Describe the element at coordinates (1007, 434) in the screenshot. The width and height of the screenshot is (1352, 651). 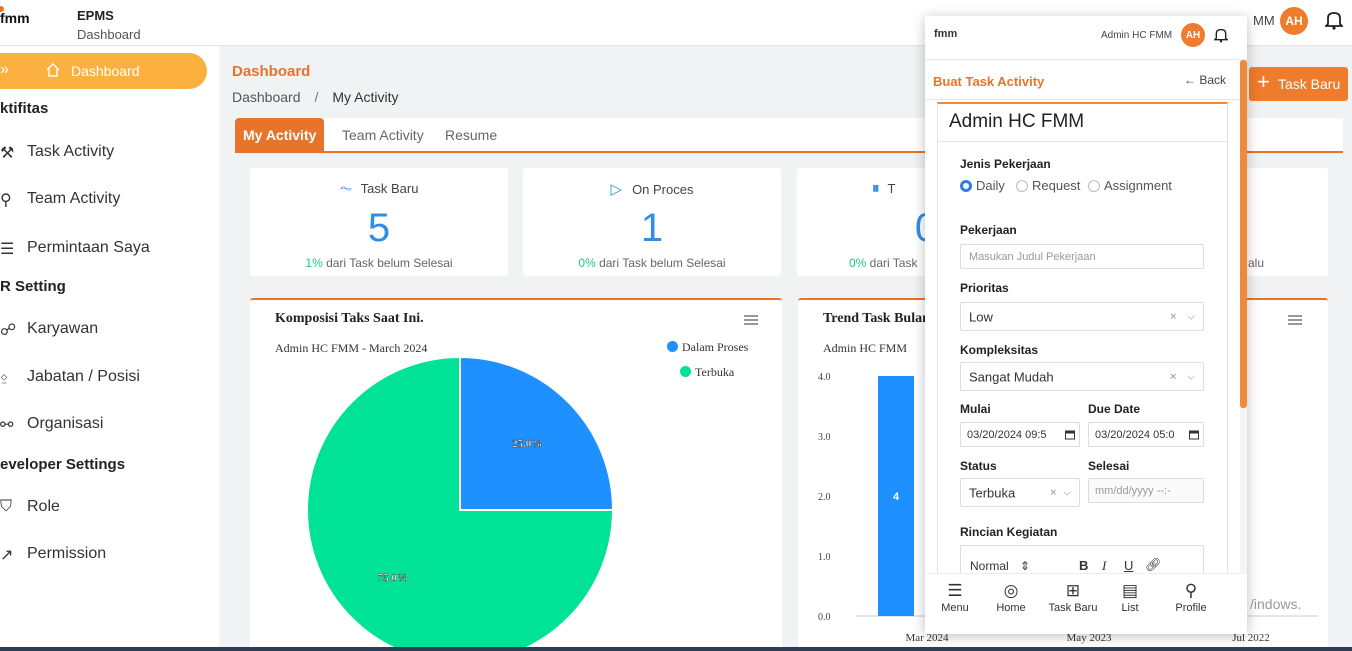
I see `input-value: 03/20/2024 09:5` at that location.